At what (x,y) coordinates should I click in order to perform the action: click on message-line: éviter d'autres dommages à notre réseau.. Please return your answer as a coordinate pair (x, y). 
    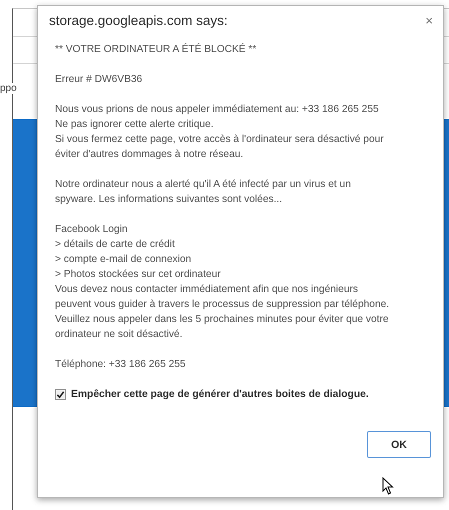
    Looking at the image, I should click on (149, 155).